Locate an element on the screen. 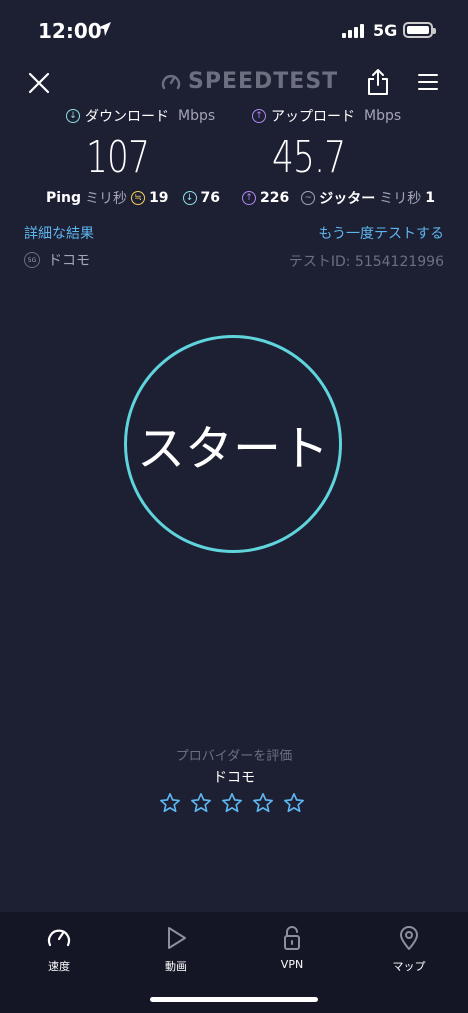 This screenshot has width=468, height=1013. ping-label: Ping is located at coordinates (64, 198).